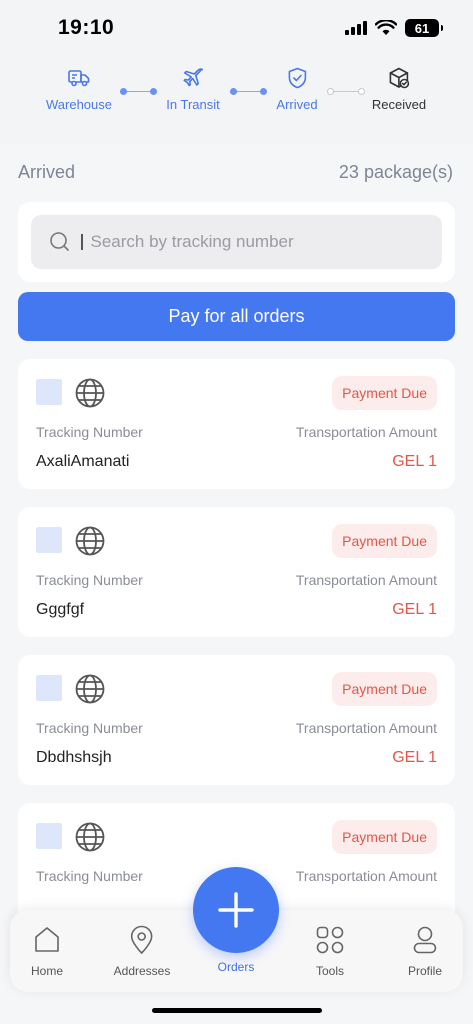 Image resolution: width=473 pixels, height=1024 pixels. What do you see at coordinates (237, 1010) in the screenshot?
I see `home-indicator` at bounding box center [237, 1010].